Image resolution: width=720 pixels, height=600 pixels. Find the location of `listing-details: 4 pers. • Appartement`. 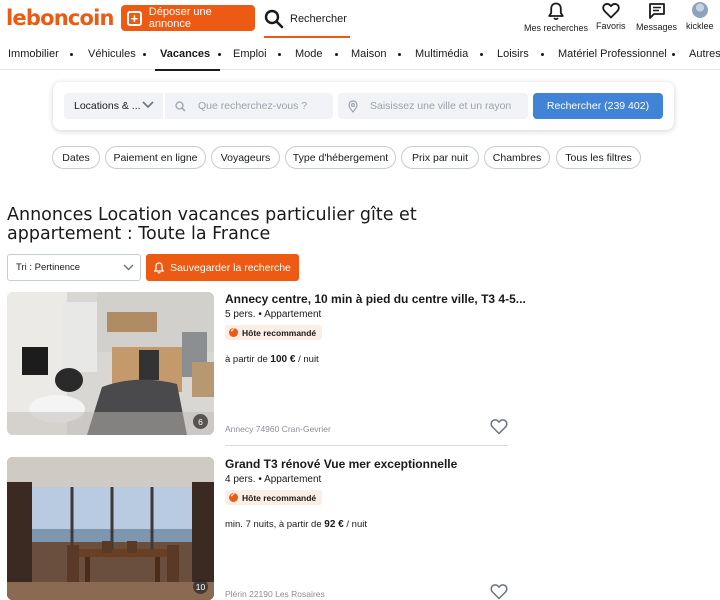

listing-details: 4 pers. • Appartement is located at coordinates (273, 479).